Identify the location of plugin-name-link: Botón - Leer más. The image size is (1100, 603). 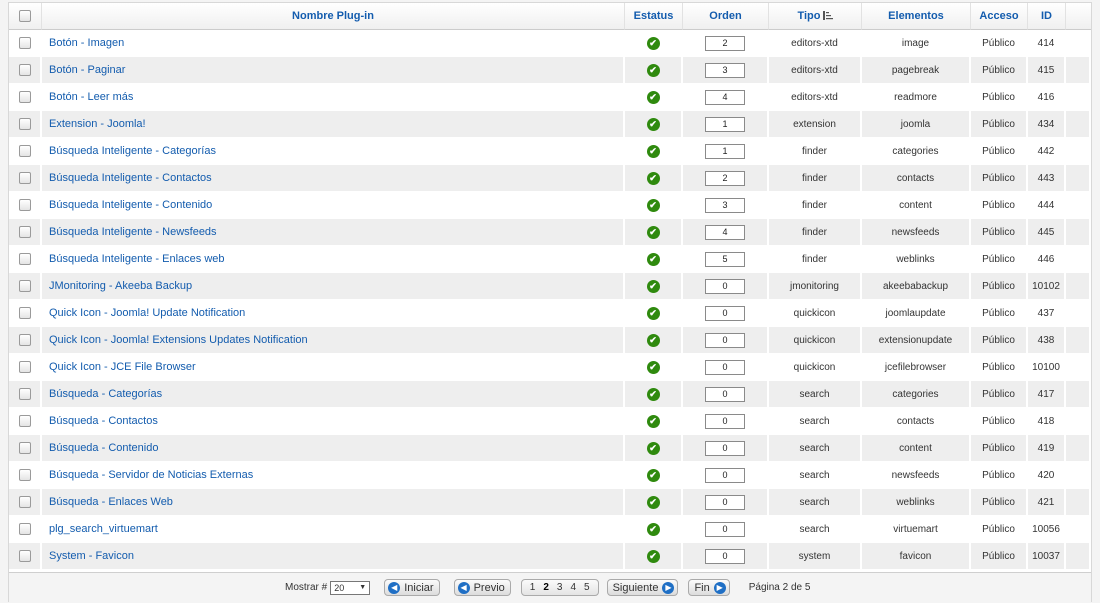
(91, 97).